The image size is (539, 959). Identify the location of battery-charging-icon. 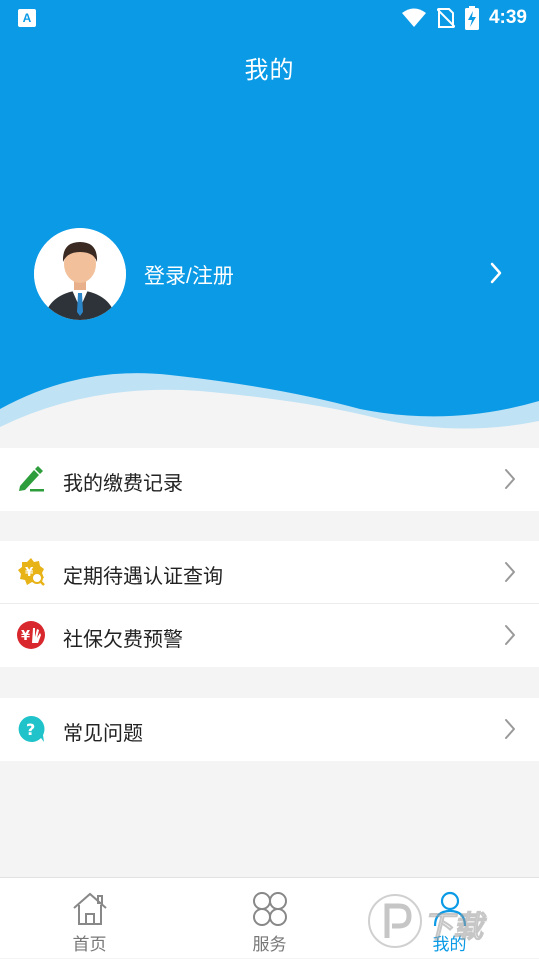
(471, 18).